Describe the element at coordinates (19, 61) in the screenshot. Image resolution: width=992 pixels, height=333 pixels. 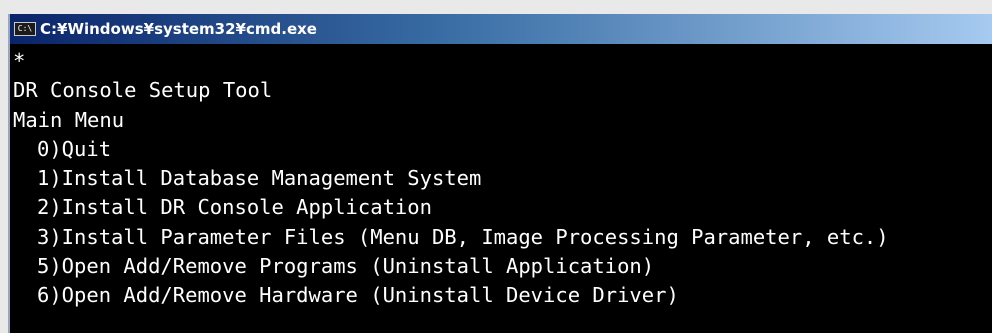
I see `console-line-asterisk: *` at that location.